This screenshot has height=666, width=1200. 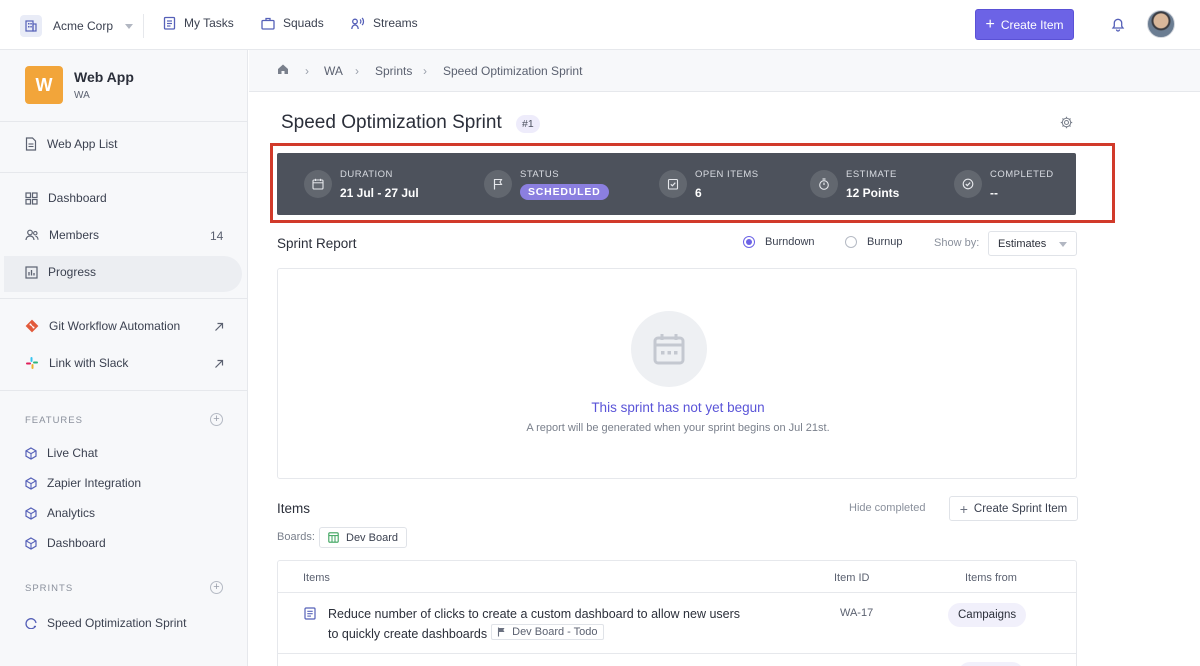 I want to click on sidebar-item-members: Members, so click(x=62, y=235).